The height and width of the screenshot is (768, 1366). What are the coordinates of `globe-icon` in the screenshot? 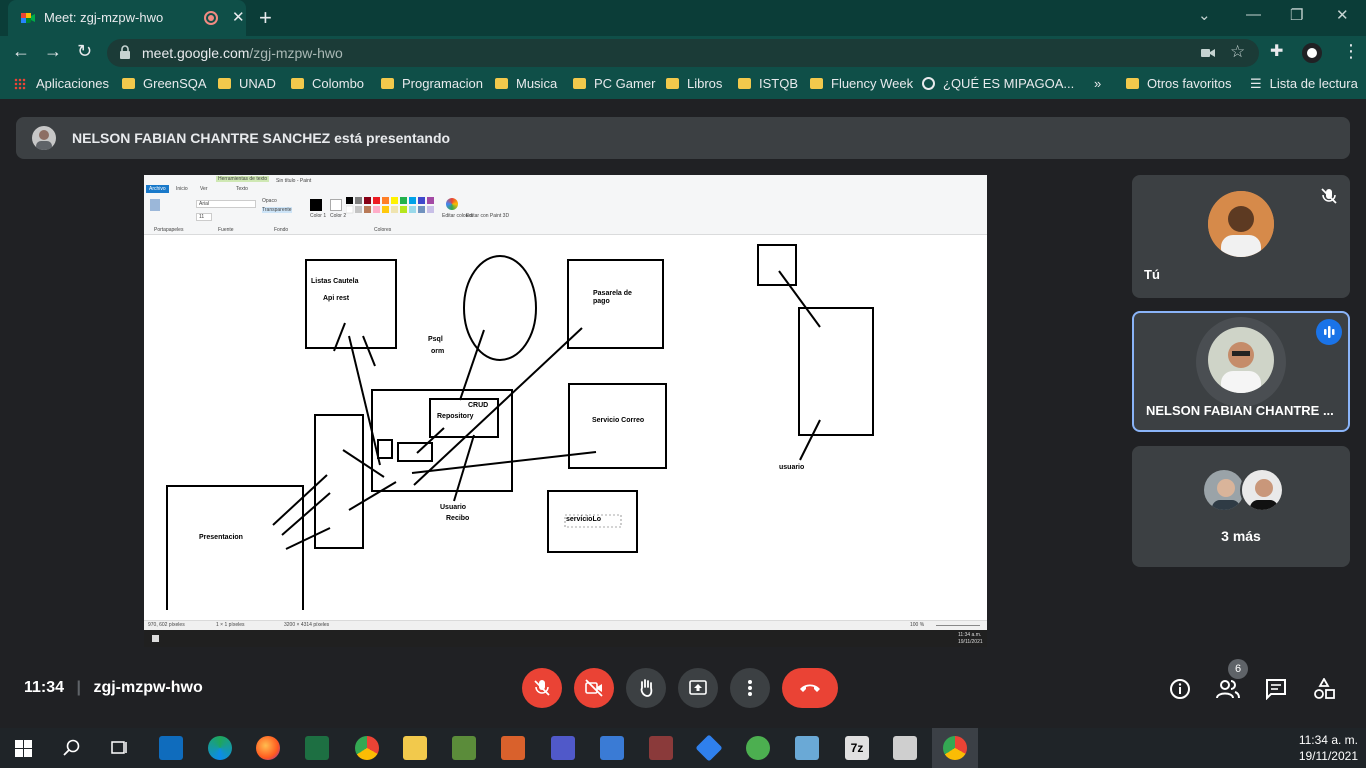 It's located at (928, 83).